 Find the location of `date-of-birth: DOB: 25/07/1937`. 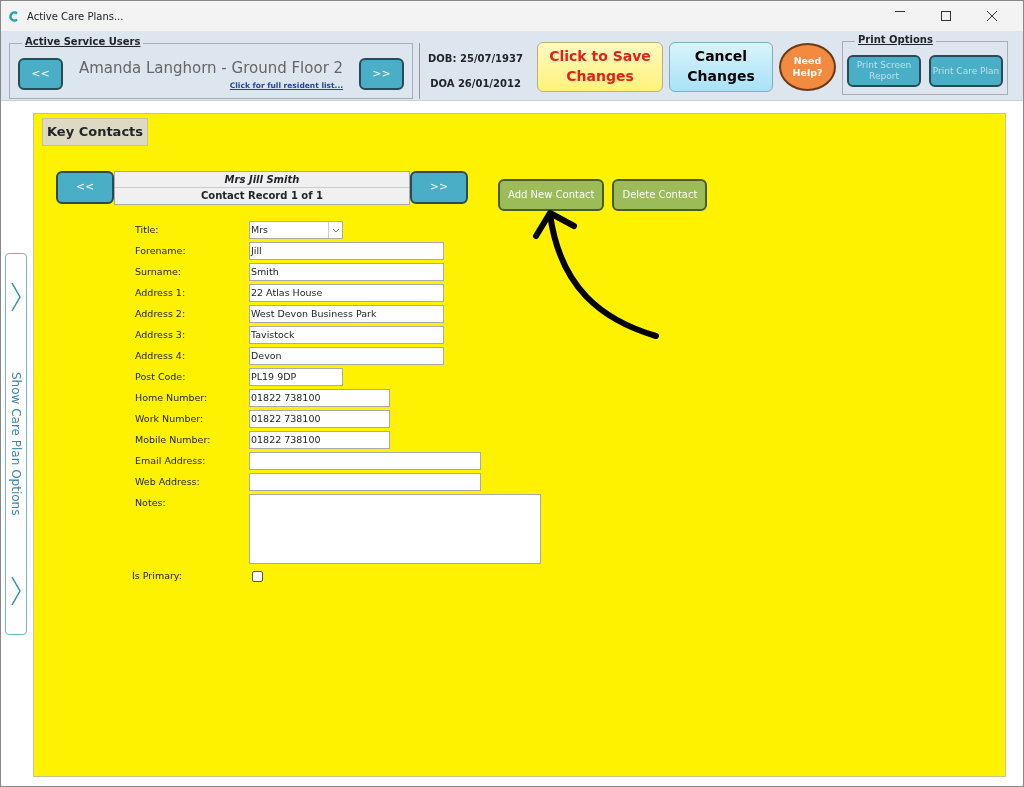

date-of-birth: DOB: 25/07/1937 is located at coordinates (475, 59).